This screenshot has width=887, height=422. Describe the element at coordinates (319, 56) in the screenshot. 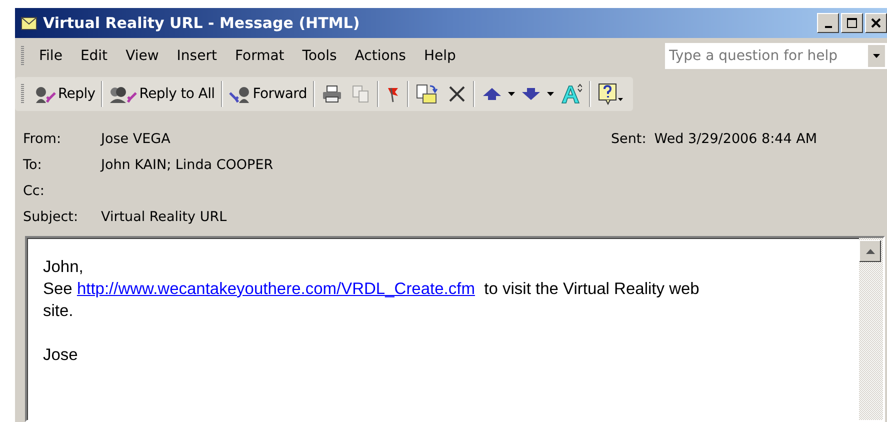

I see `menu-item: Tools` at that location.